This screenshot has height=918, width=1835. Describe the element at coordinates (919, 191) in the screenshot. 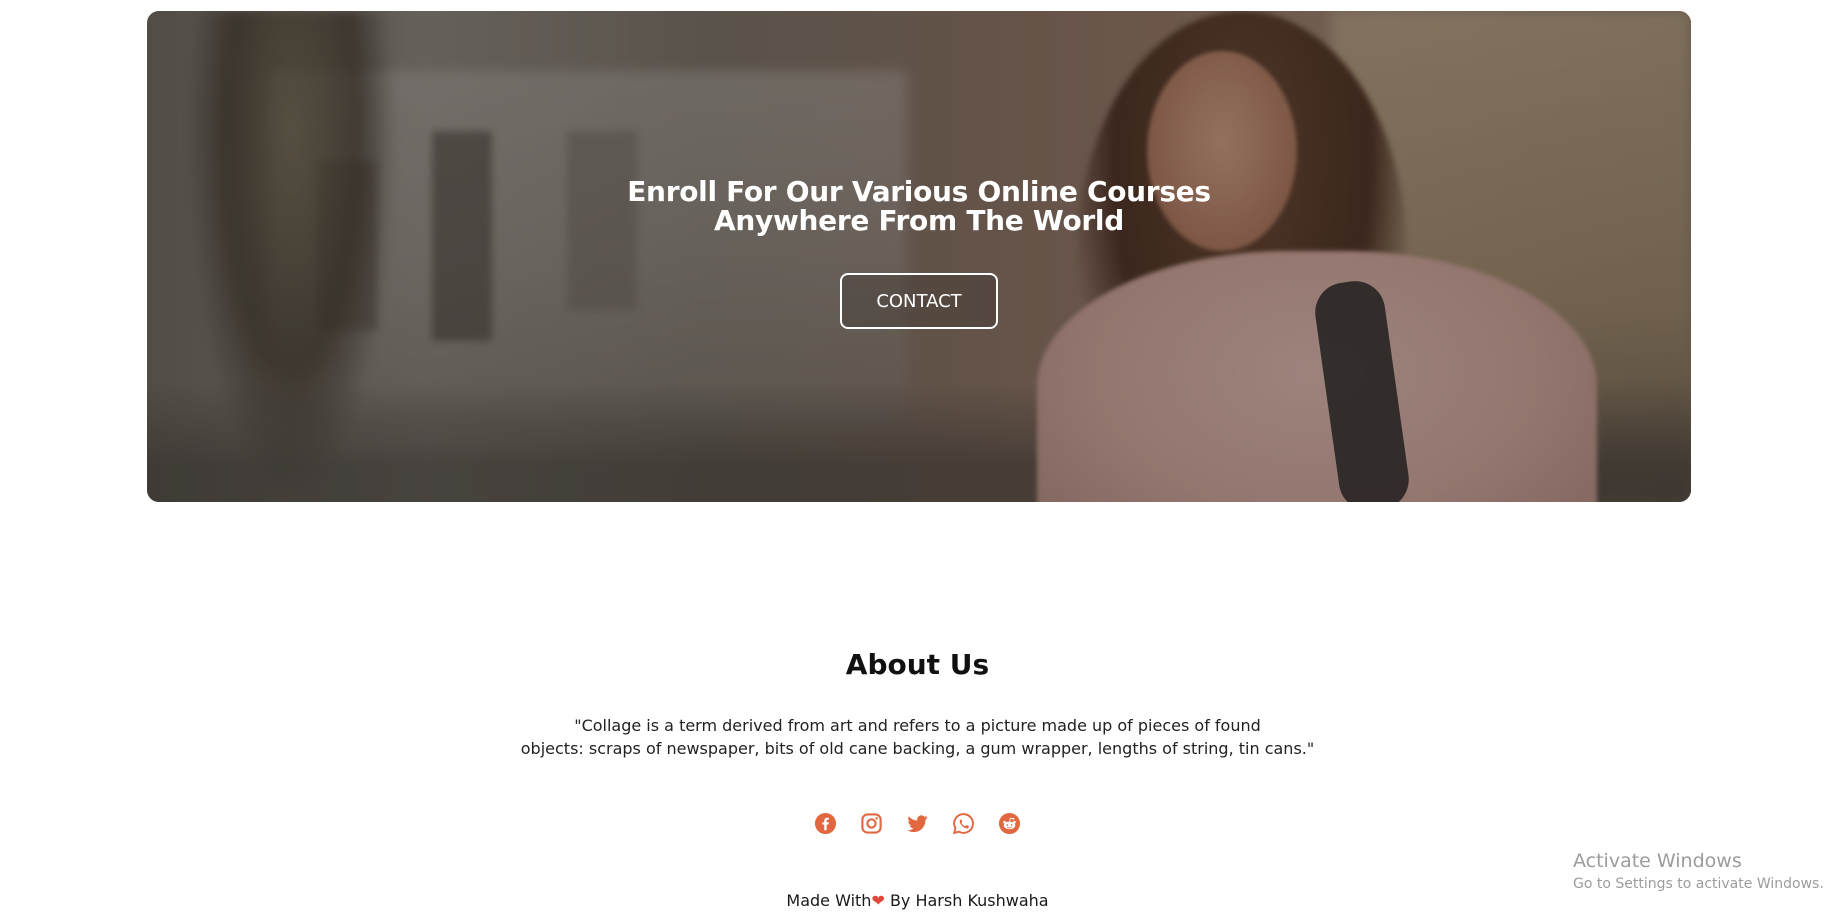

I see `hero-headline-line1: Enroll For Our Various Online Courses` at that location.